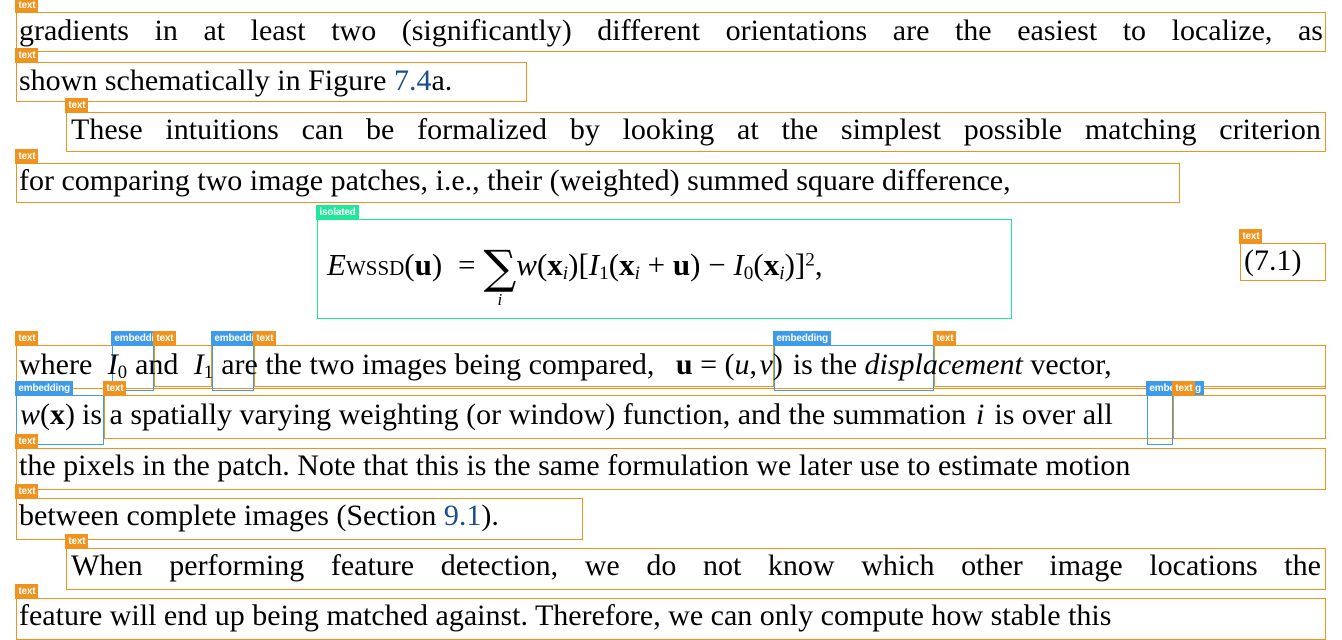  Describe the element at coordinates (1175, 413) in the screenshot. I see `embedding-region-box: embedding` at that location.